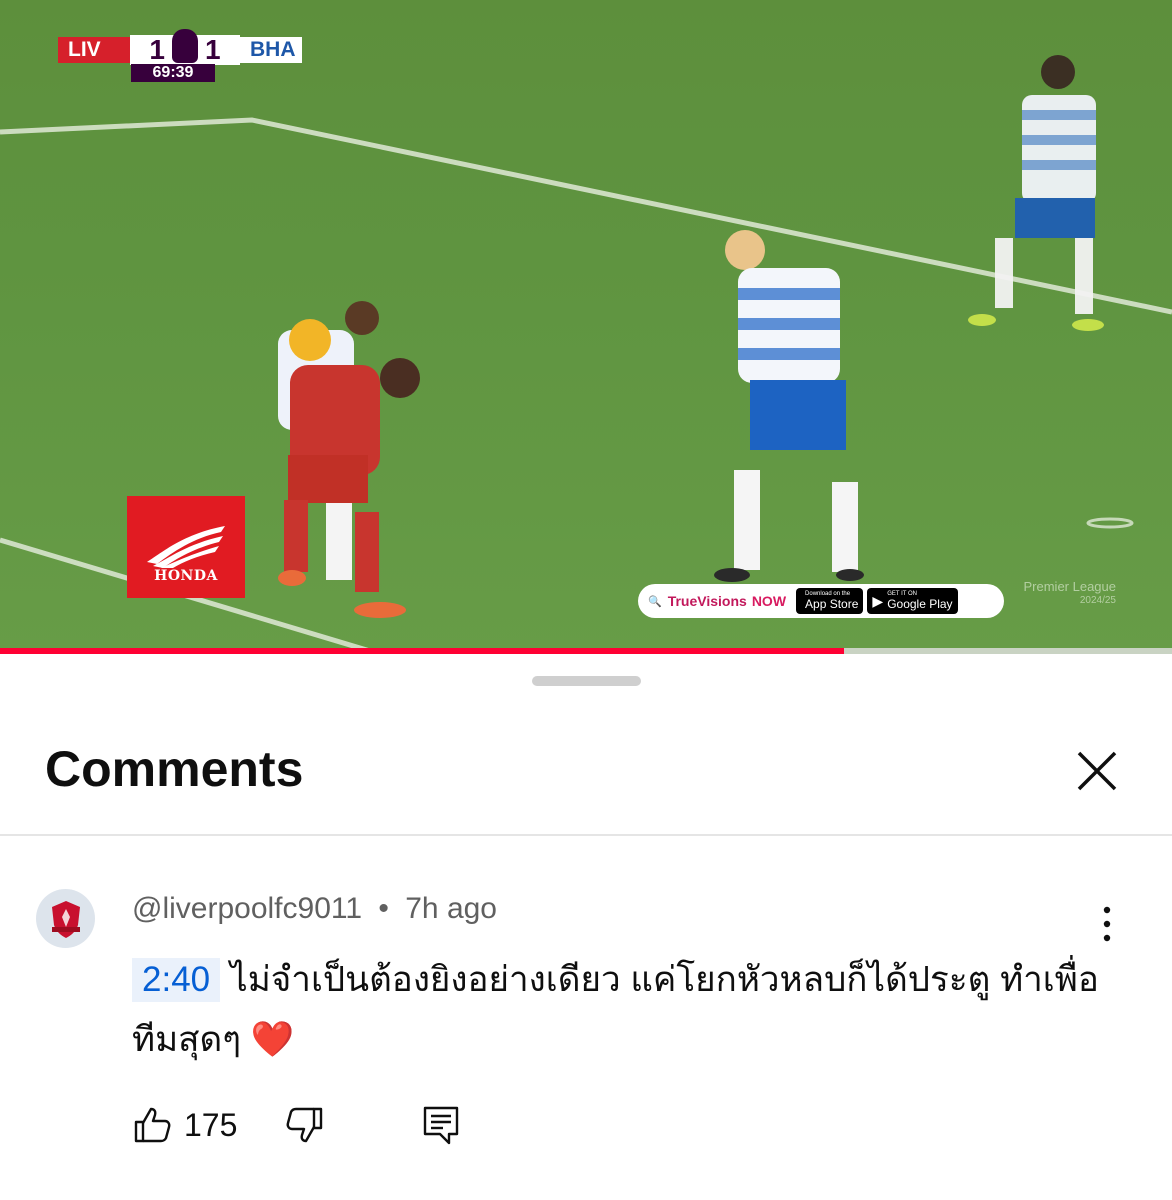  I want to click on away-score: 1, so click(213, 49).